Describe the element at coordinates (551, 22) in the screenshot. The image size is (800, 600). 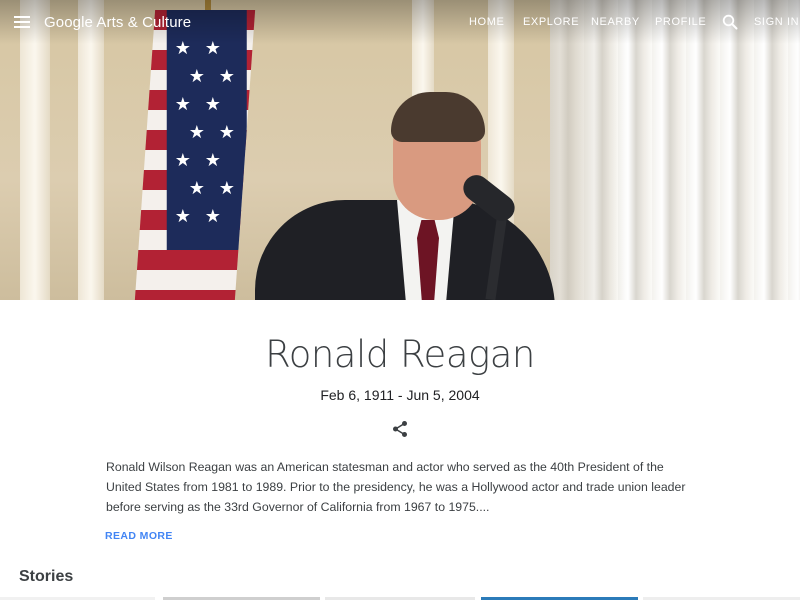
I see `nav-explore: EXPLORE` at that location.